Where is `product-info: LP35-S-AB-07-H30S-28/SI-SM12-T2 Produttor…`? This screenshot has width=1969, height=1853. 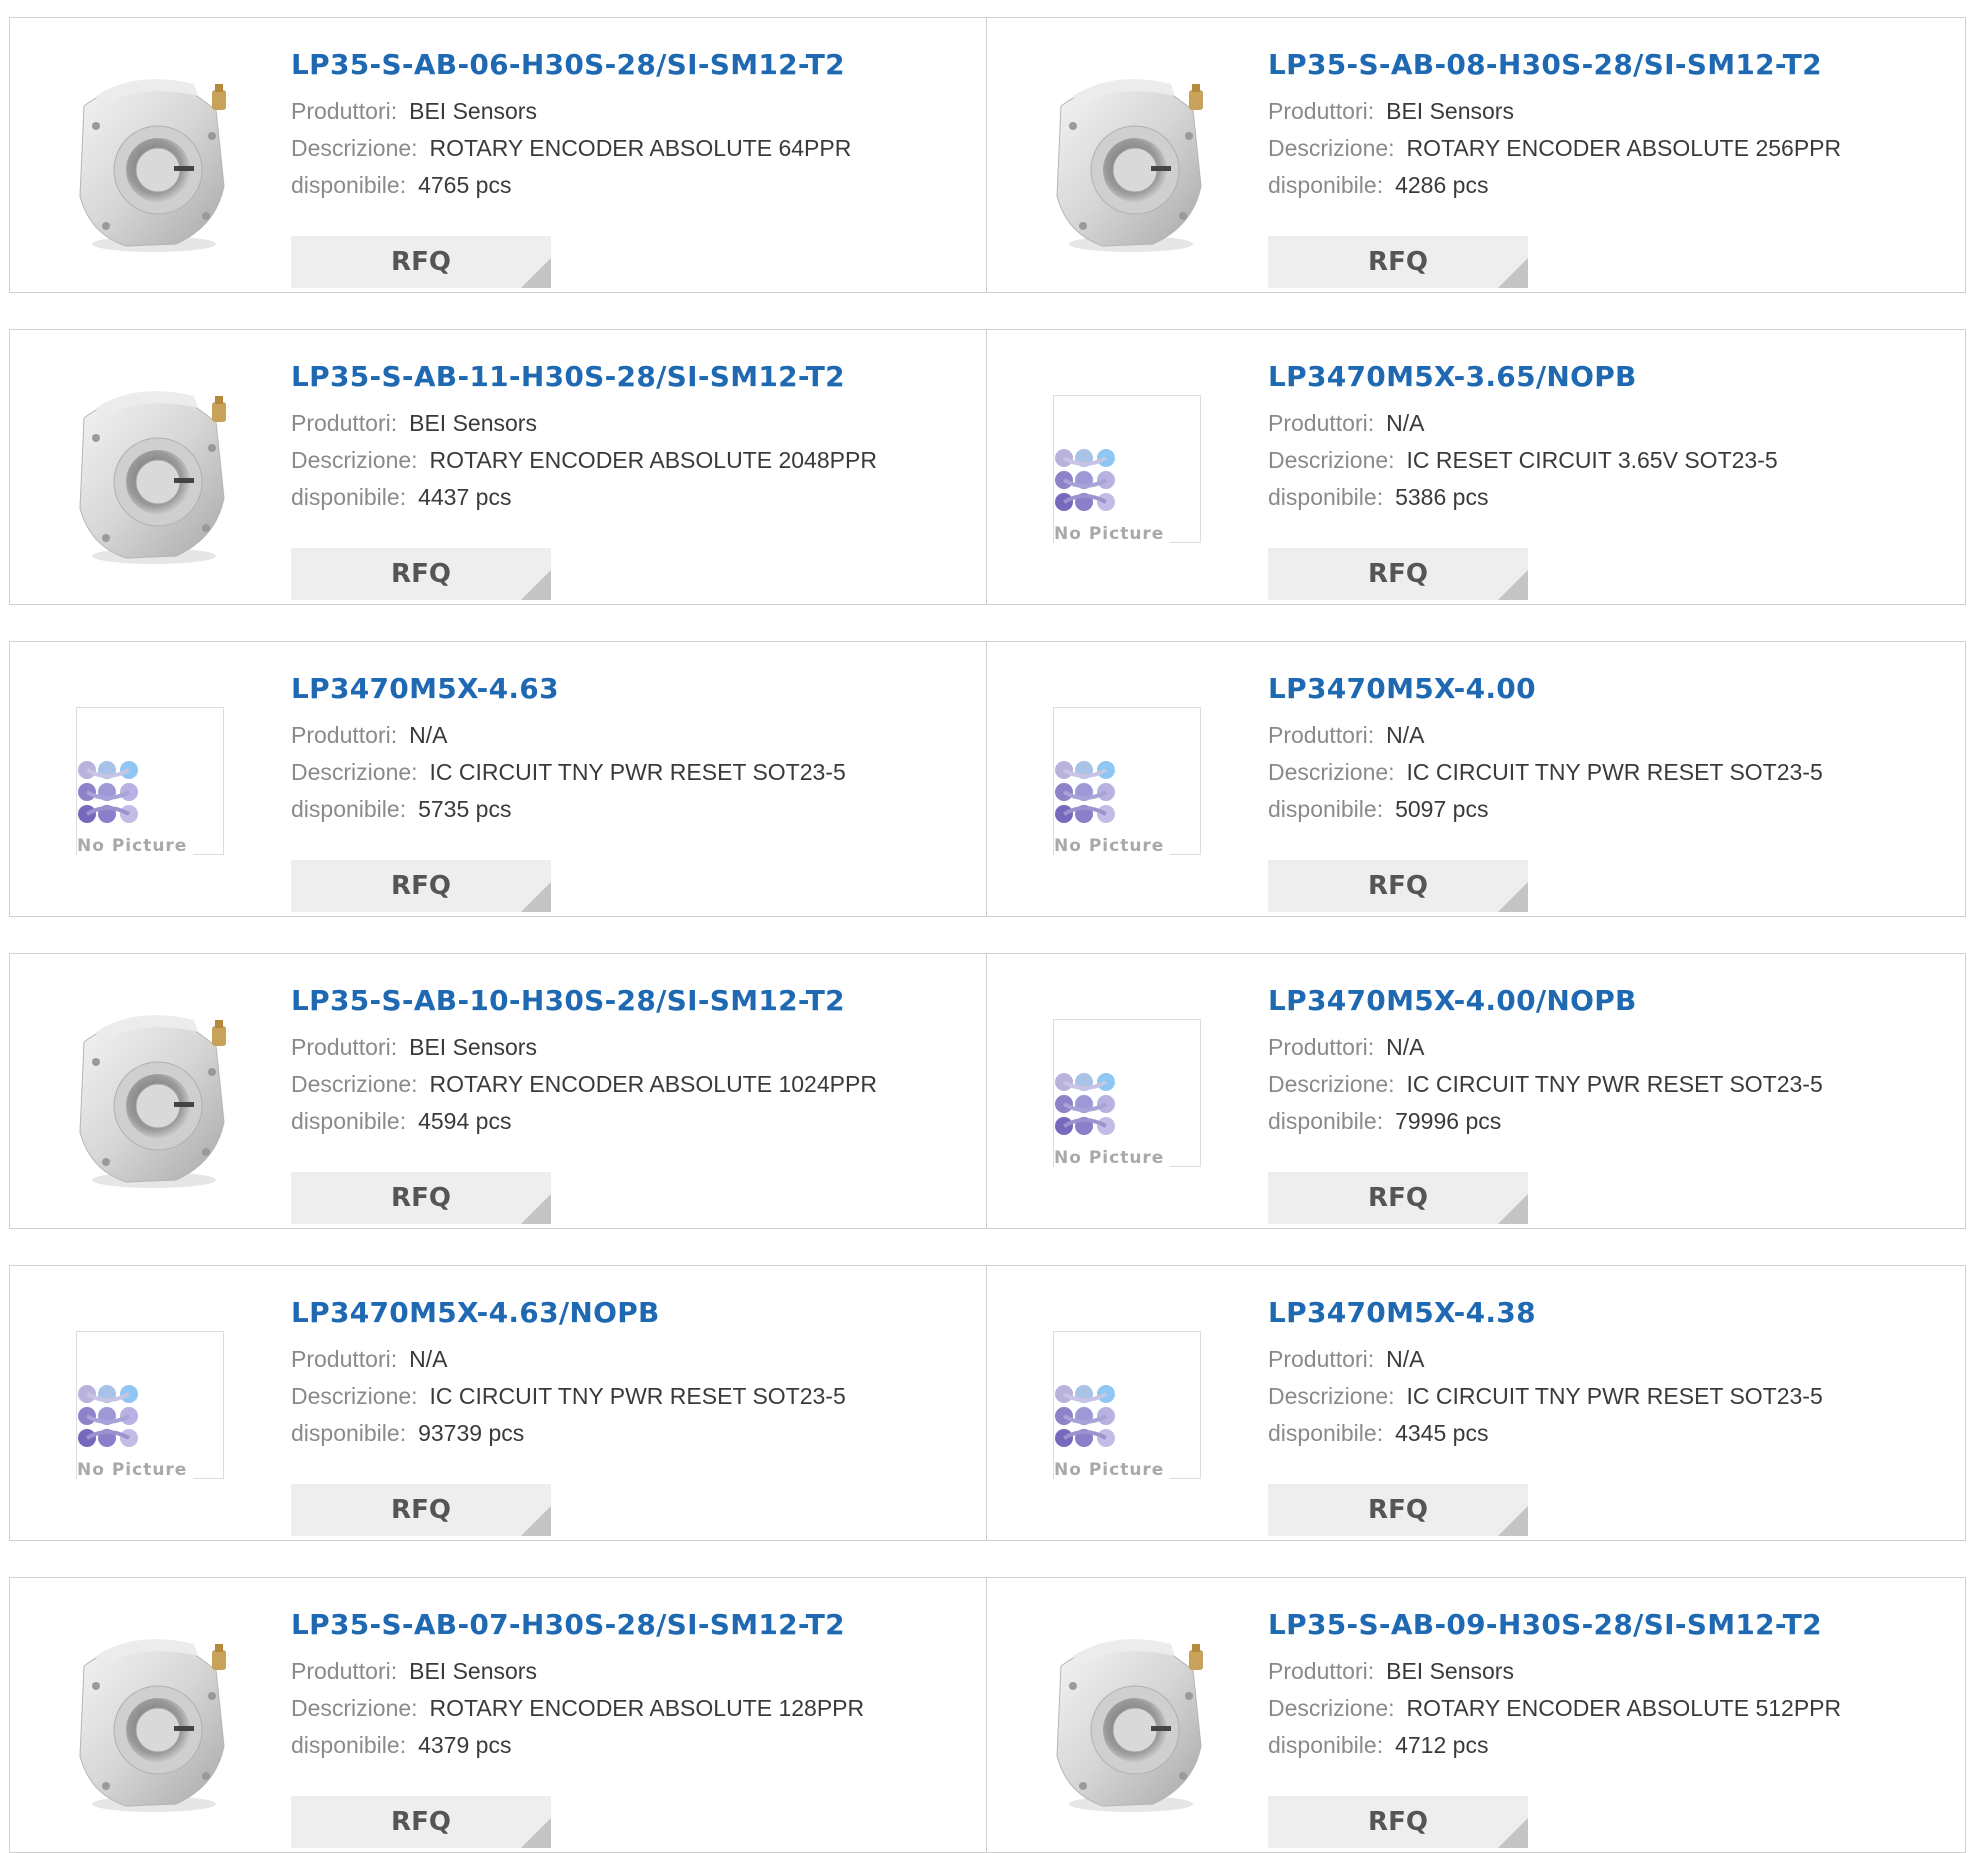 product-info: LP35-S-AB-07-H30S-28/SI-SM12-T2 Produttor… is located at coordinates (631, 1728).